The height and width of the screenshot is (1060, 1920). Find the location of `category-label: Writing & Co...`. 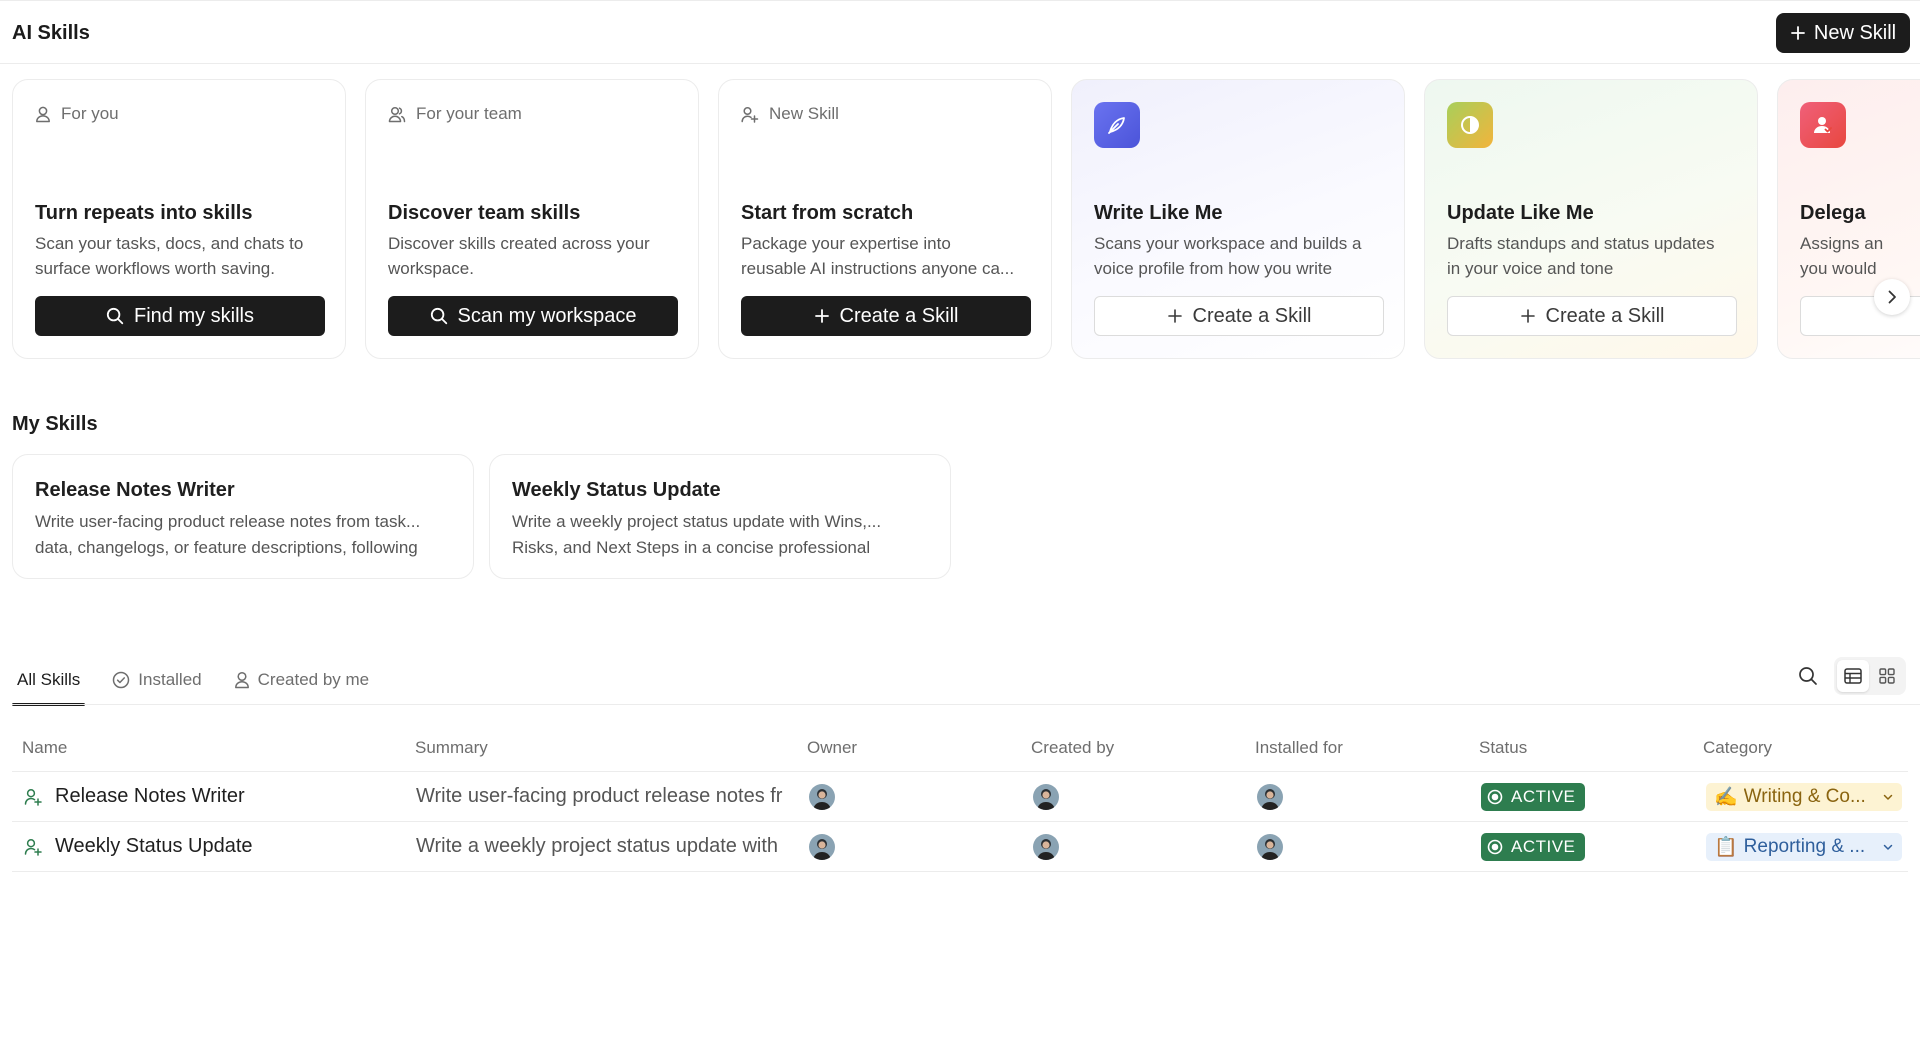

category-label: Writing & Co... is located at coordinates (1804, 796).